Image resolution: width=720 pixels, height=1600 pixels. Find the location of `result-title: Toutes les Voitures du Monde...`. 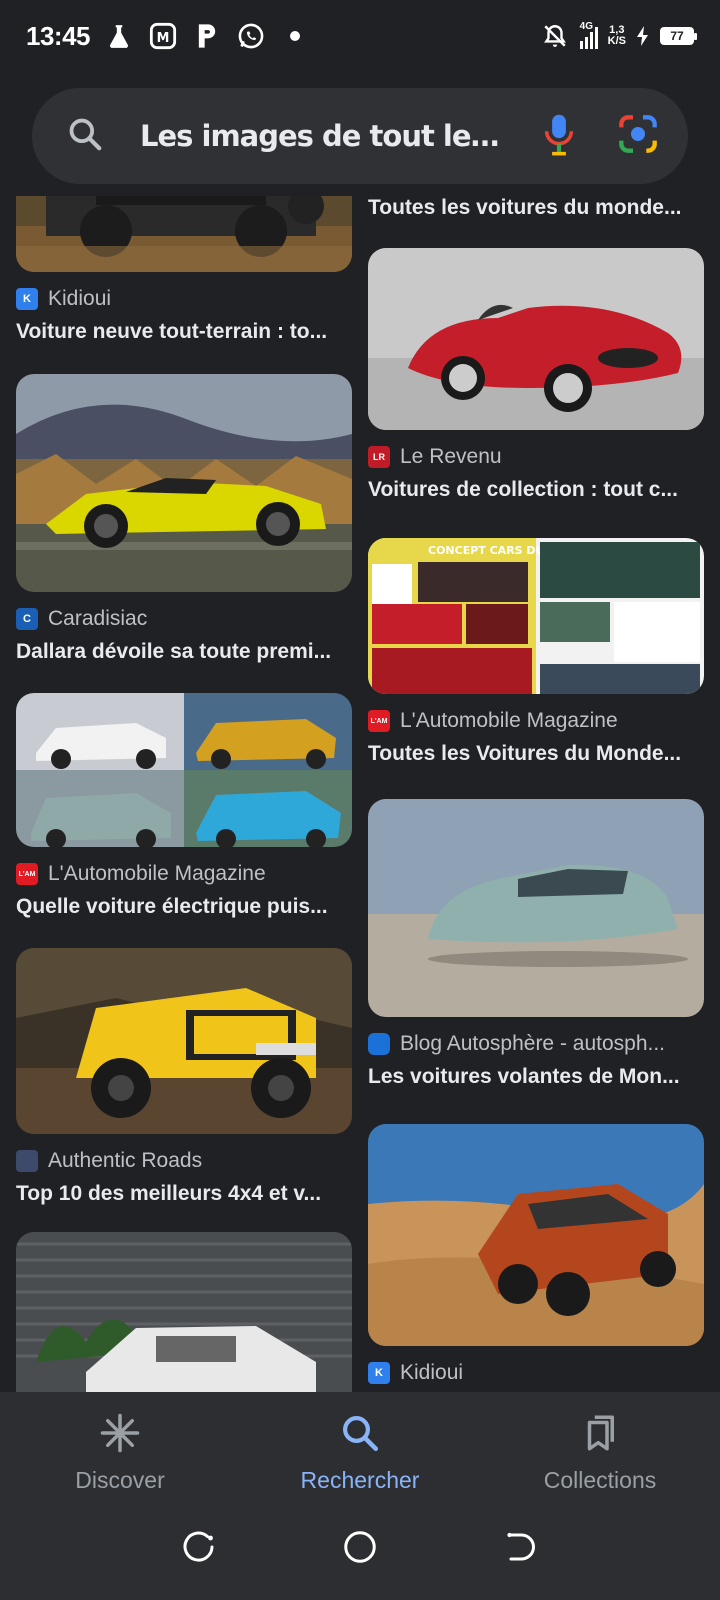

result-title: Toutes les Voitures du Monde... is located at coordinates (536, 754).